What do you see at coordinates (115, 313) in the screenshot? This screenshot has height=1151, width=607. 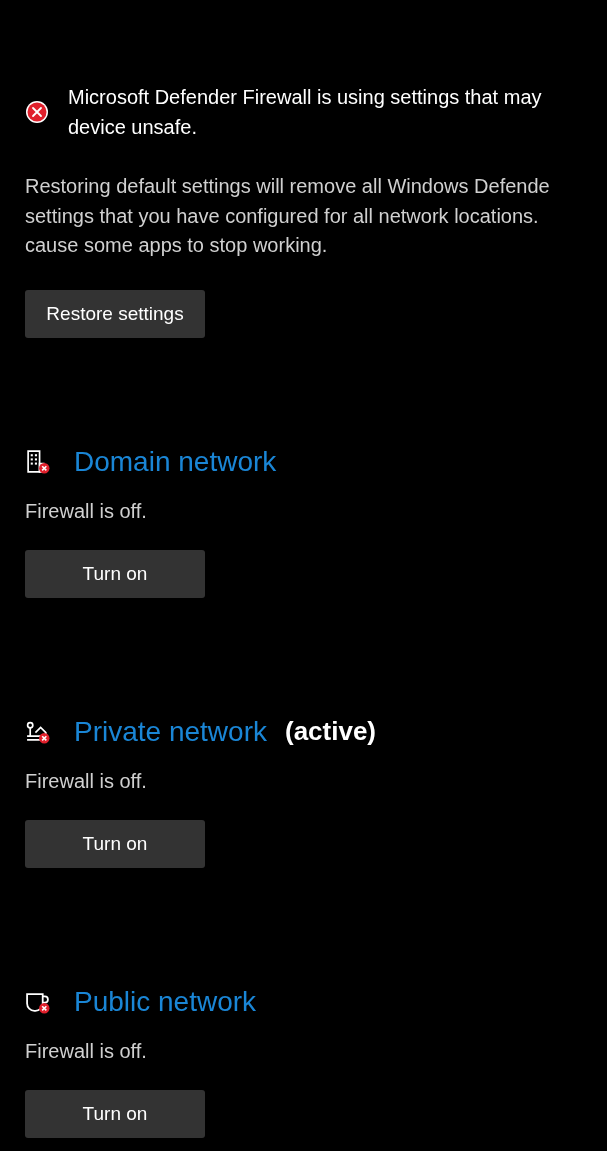 I see `restore-settings-button: Restore settings` at bounding box center [115, 313].